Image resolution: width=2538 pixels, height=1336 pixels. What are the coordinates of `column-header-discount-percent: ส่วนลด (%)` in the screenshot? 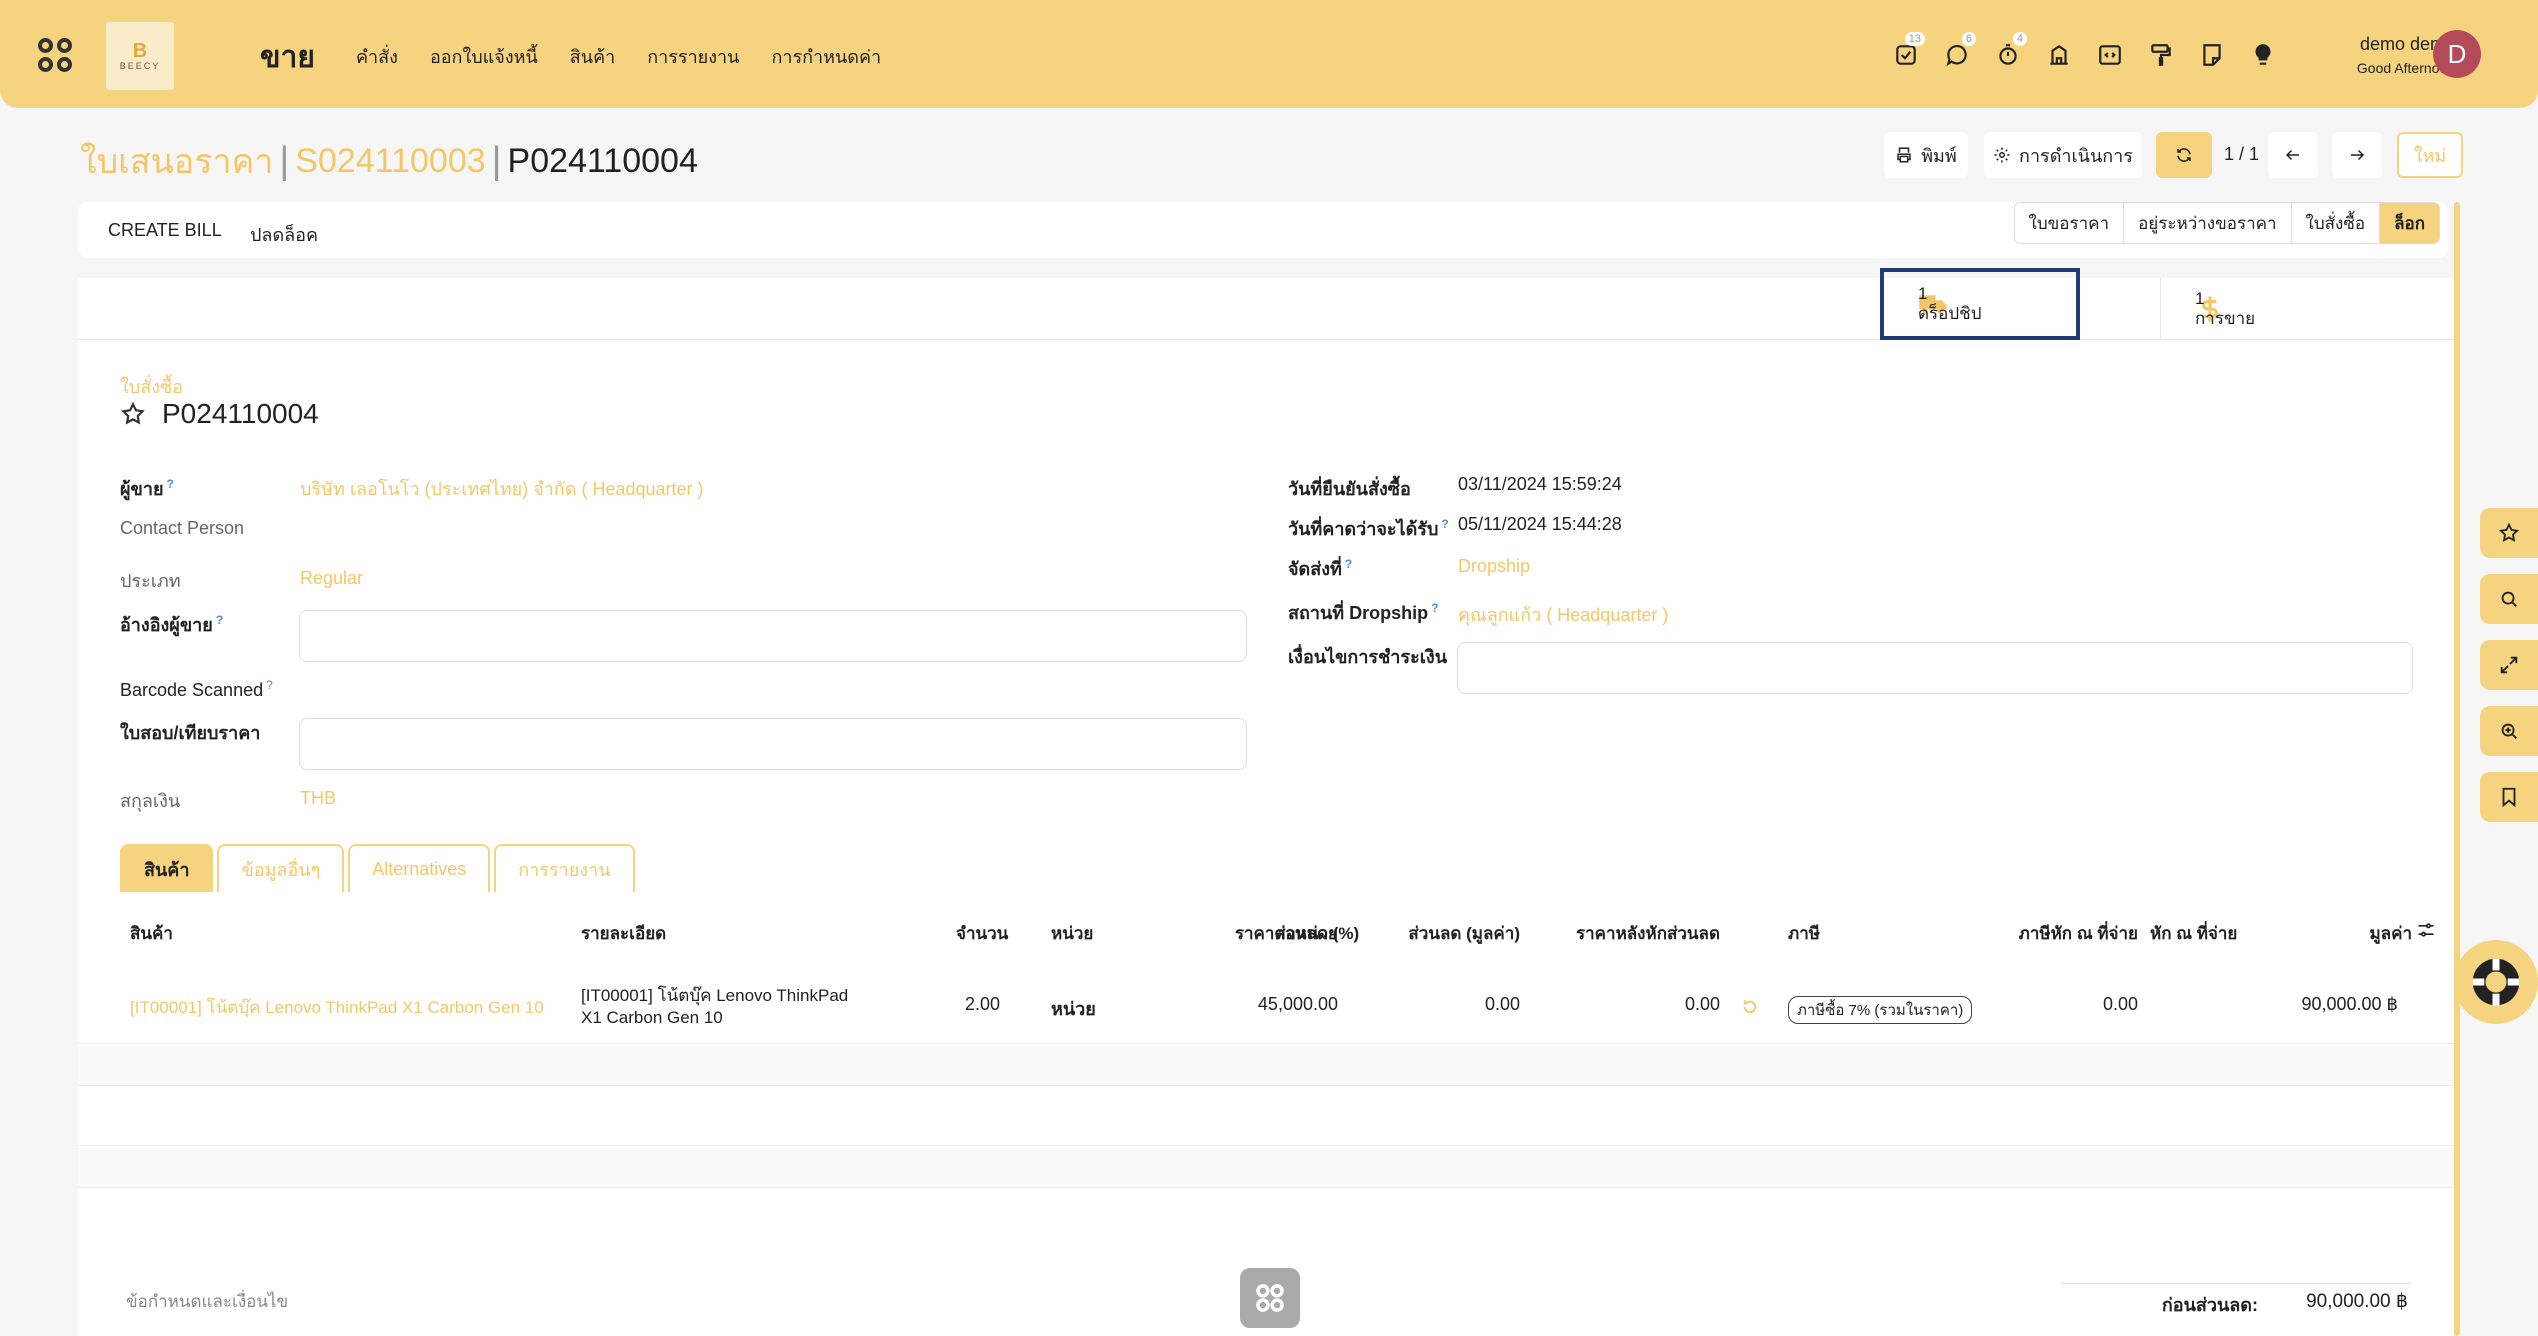 It's located at (1317, 933).